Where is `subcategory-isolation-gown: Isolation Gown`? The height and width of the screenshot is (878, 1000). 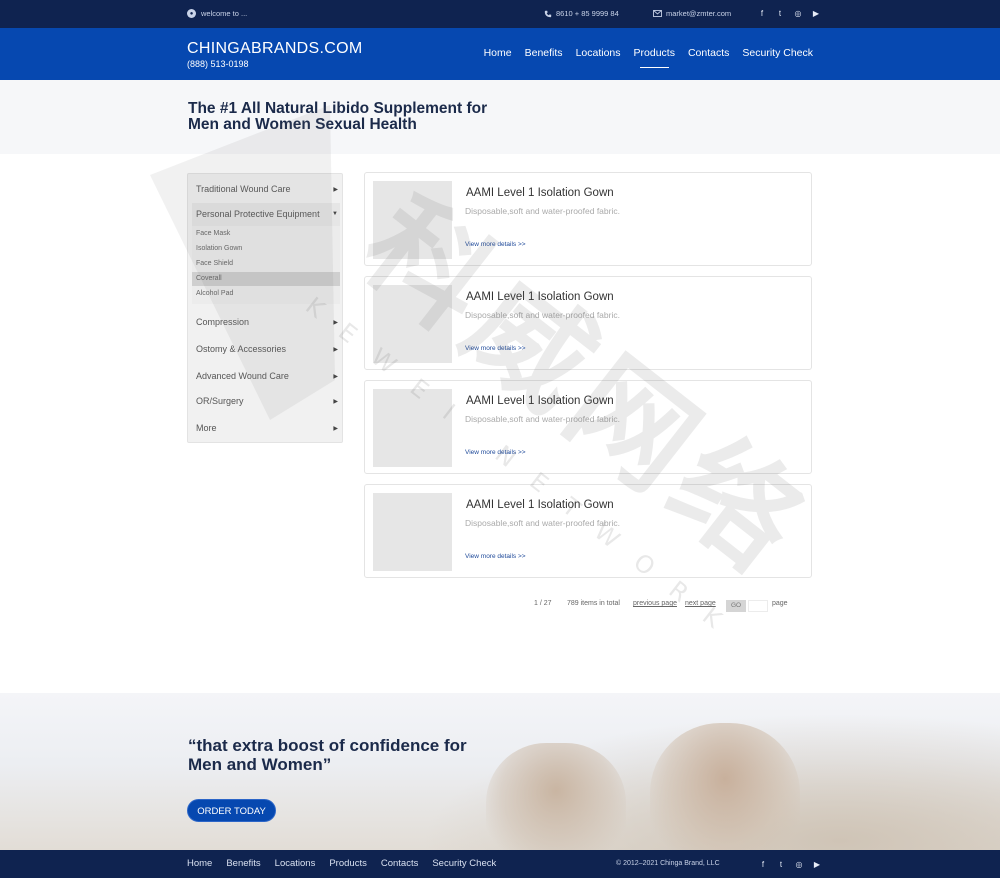
subcategory-isolation-gown: Isolation Gown is located at coordinates (266, 249).